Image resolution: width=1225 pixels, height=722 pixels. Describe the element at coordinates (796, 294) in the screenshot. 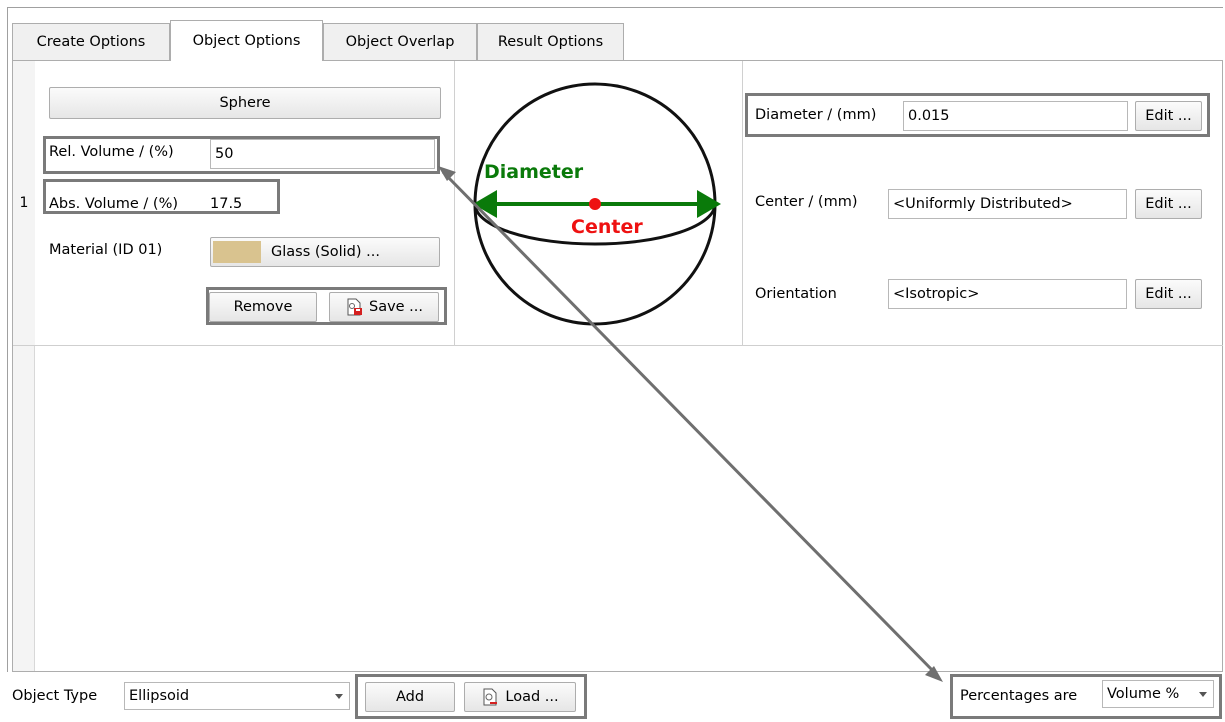

I see `orientation-label: Orientation` at that location.